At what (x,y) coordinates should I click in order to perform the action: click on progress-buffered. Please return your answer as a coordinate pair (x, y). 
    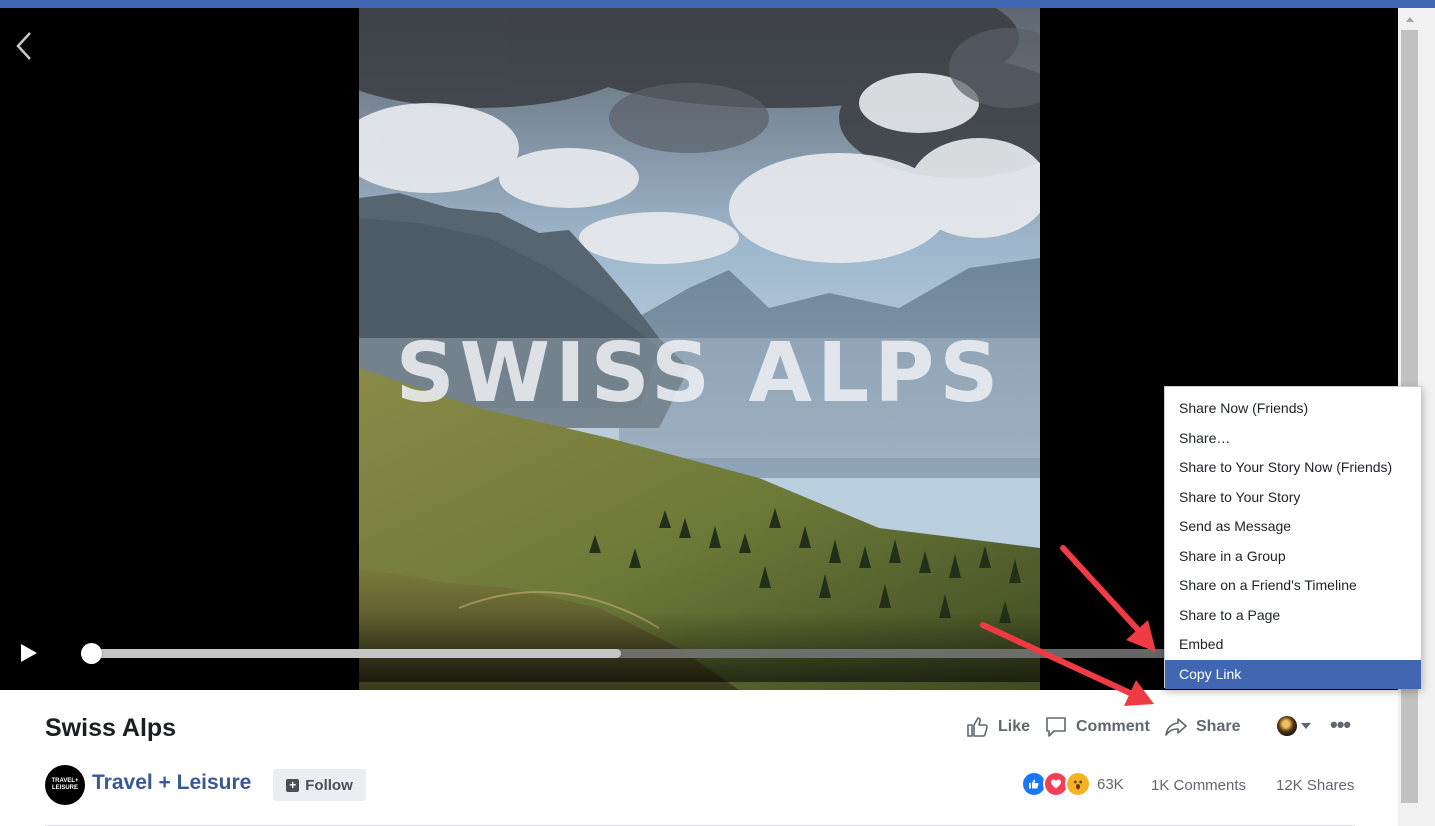
    Looking at the image, I should click on (357, 653).